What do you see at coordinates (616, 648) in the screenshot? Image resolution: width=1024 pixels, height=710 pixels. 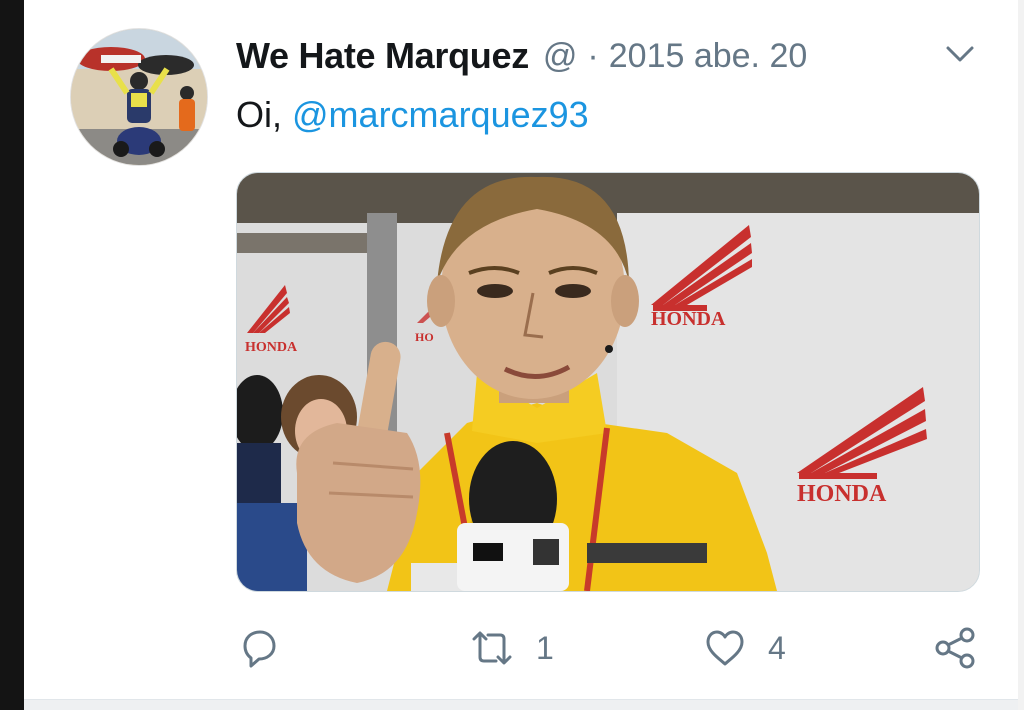 I see `tweet-action-bar: 1 4` at bounding box center [616, 648].